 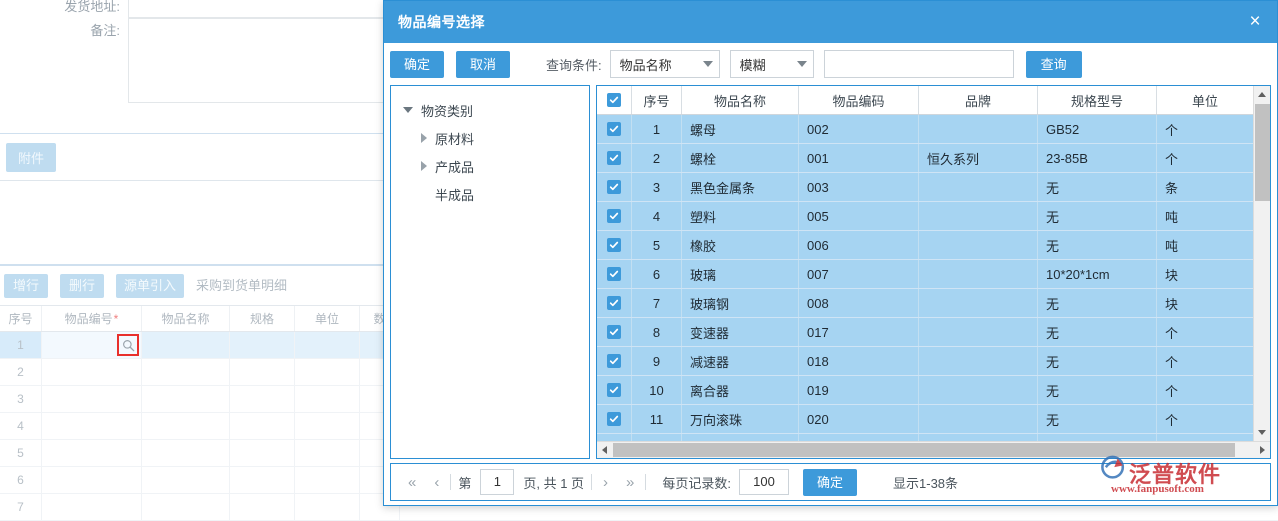 What do you see at coordinates (605, 482) in the screenshot?
I see `next-page-icon: ›` at bounding box center [605, 482].